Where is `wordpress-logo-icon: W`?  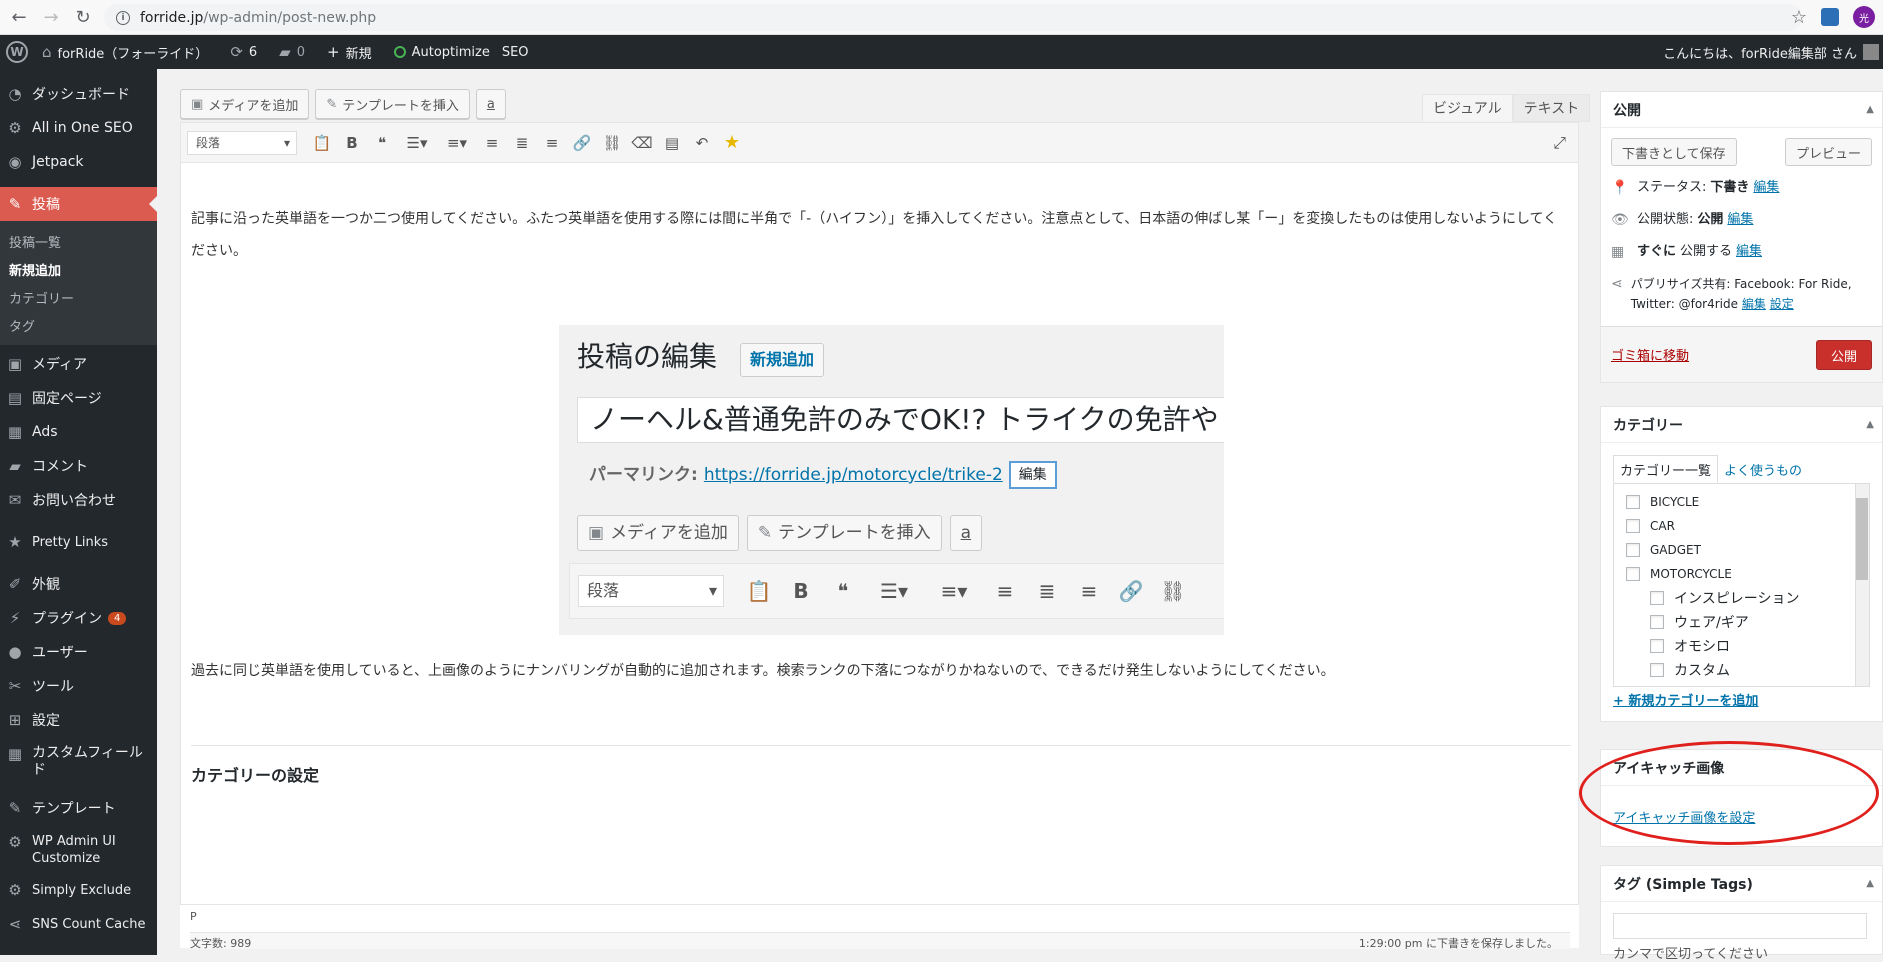
wordpress-logo-icon: W is located at coordinates (17, 52).